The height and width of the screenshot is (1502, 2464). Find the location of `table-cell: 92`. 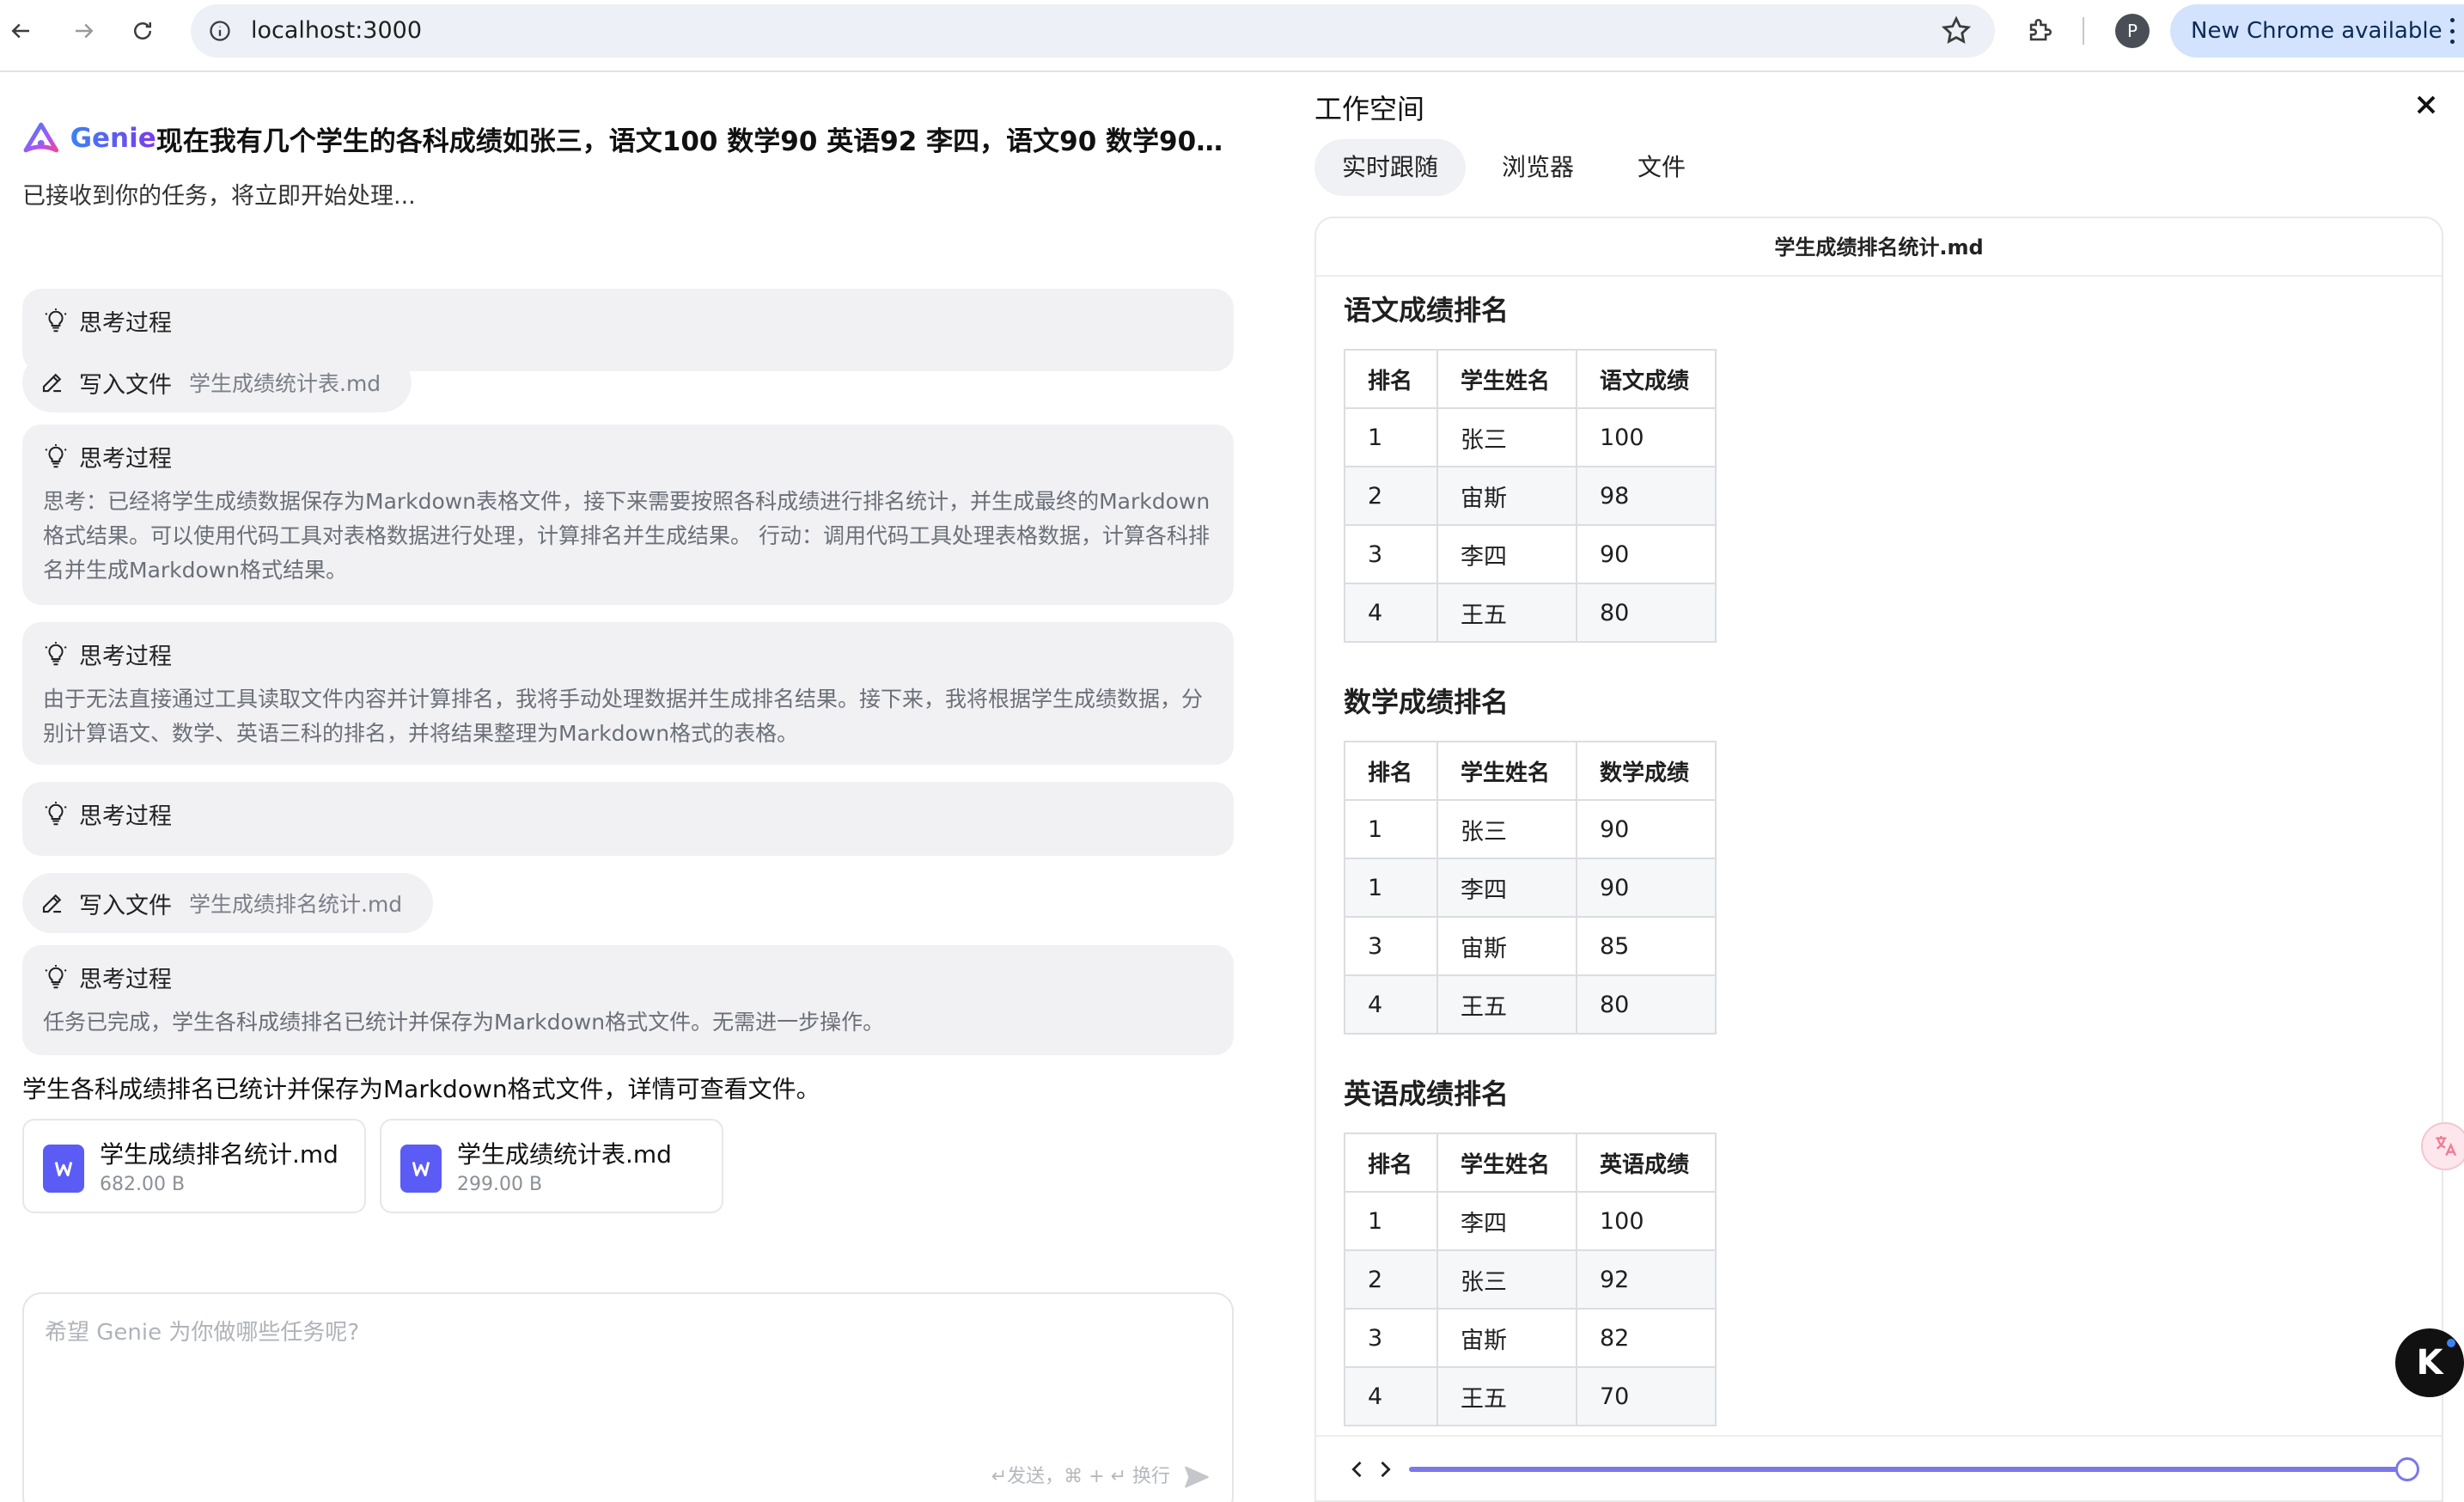

table-cell: 92 is located at coordinates (1646, 1279).